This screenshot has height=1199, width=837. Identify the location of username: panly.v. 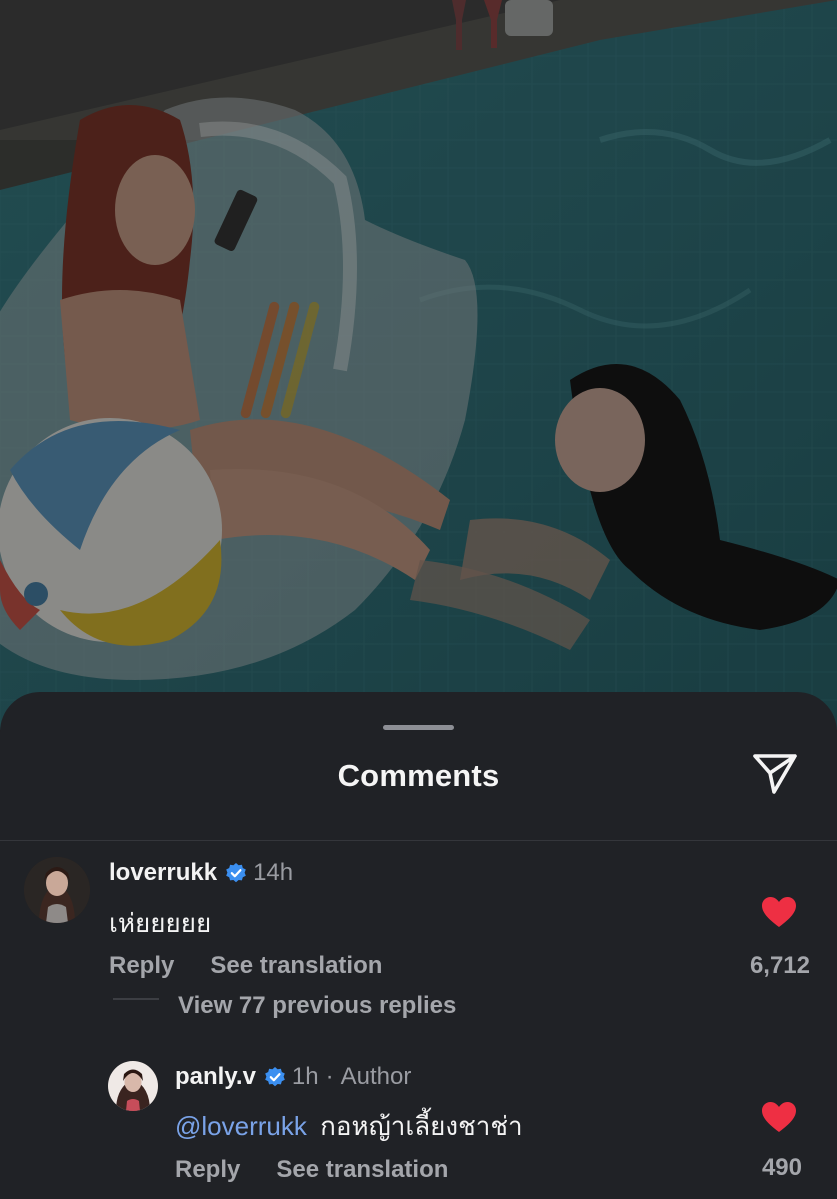
(215, 1077).